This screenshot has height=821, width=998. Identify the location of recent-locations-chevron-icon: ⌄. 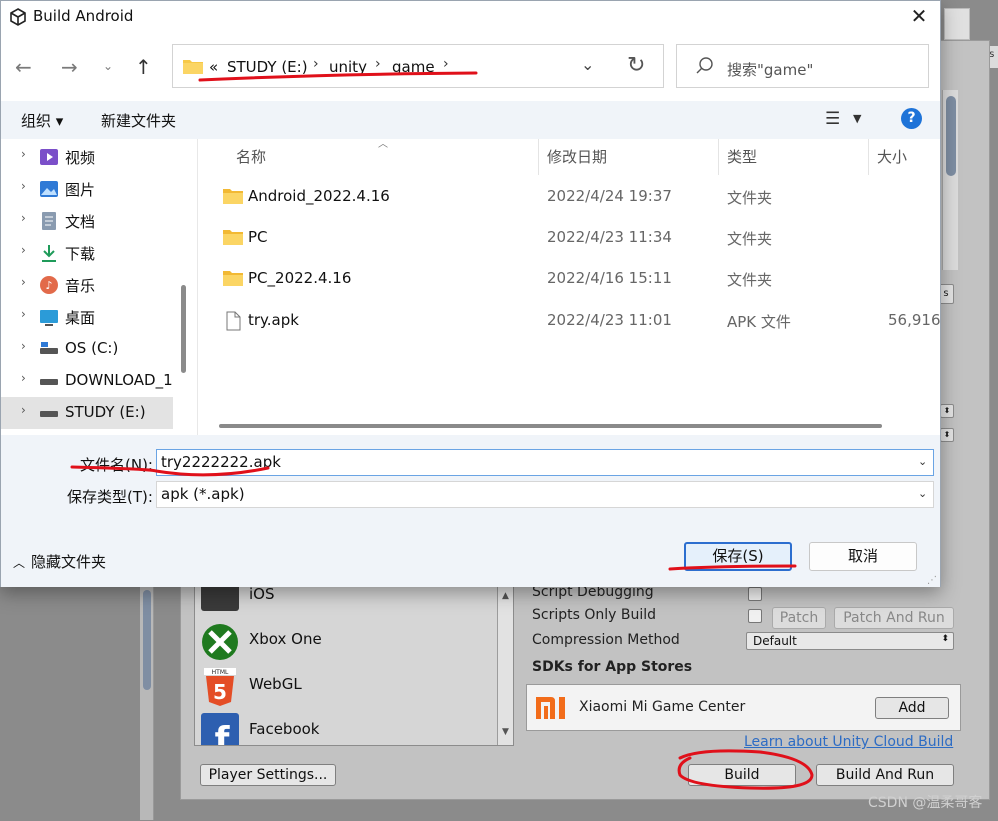
(108, 66).